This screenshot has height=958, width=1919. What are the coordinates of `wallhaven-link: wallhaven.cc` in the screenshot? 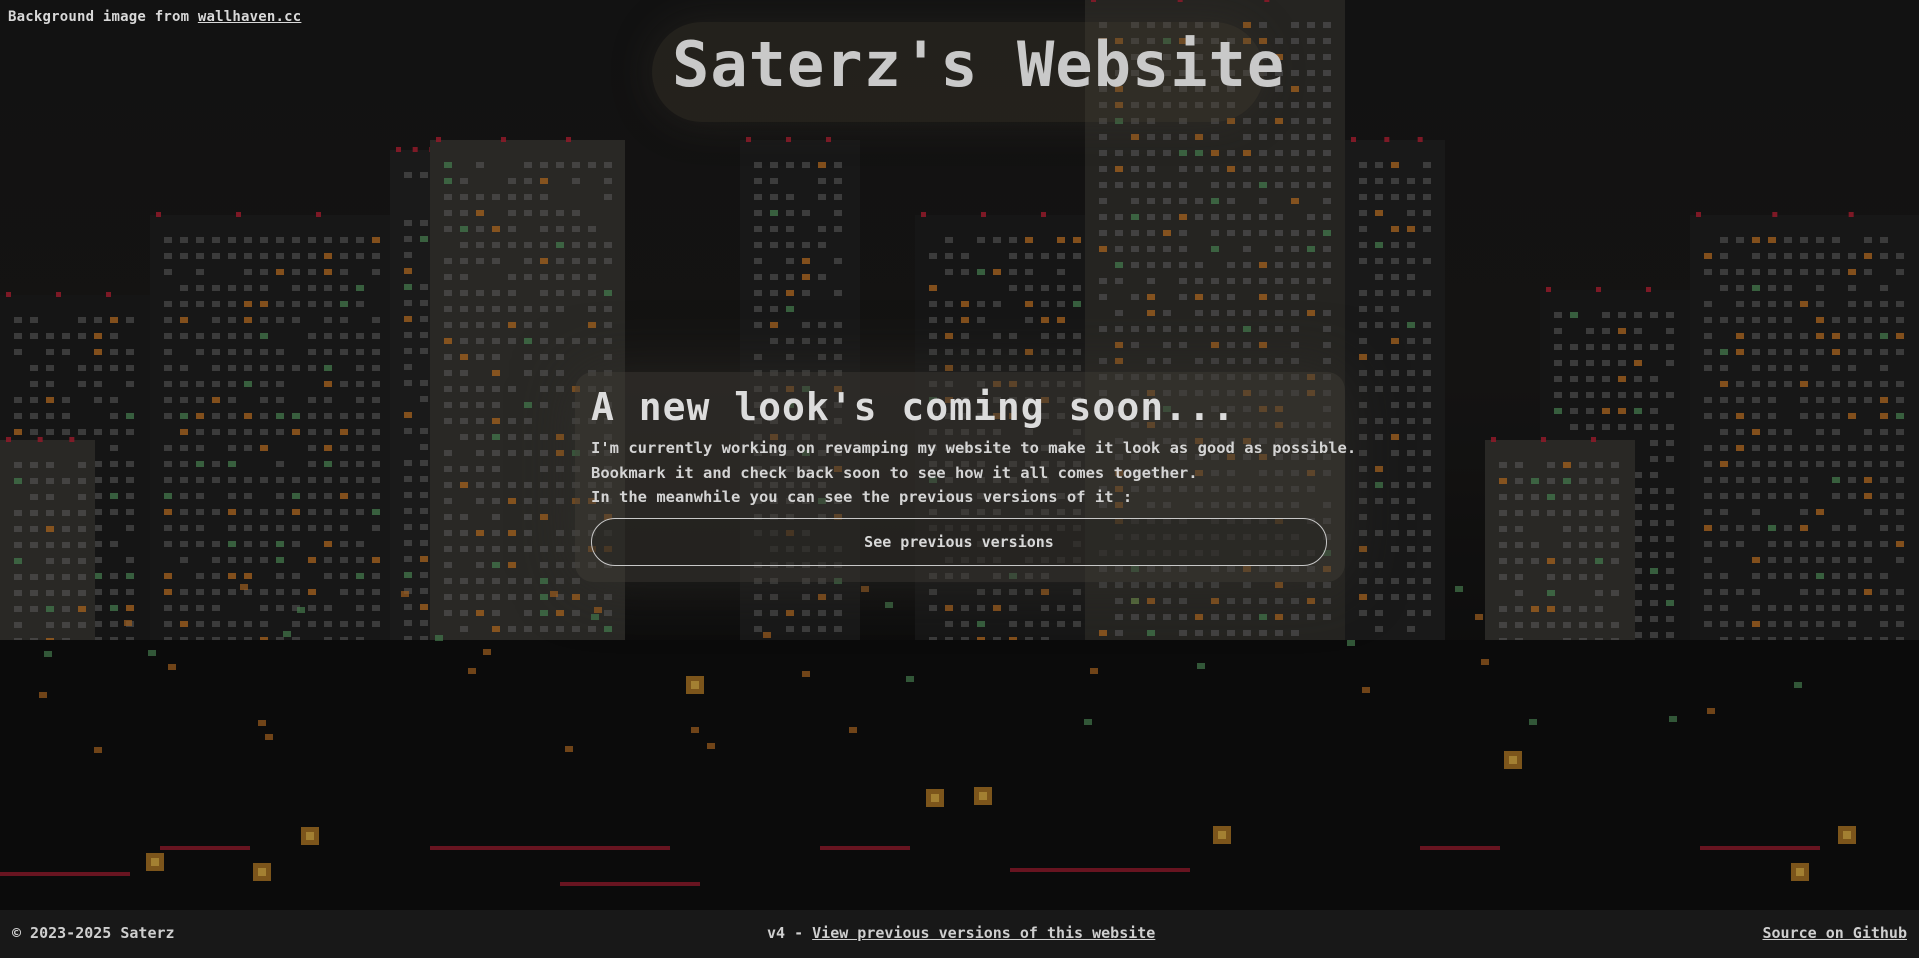 It's located at (250, 17).